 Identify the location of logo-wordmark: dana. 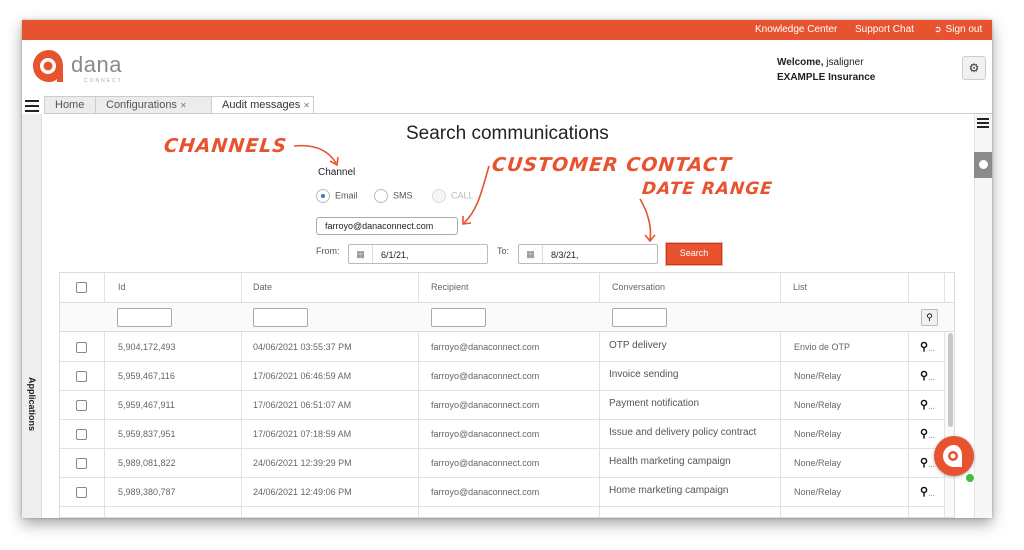
(96, 64).